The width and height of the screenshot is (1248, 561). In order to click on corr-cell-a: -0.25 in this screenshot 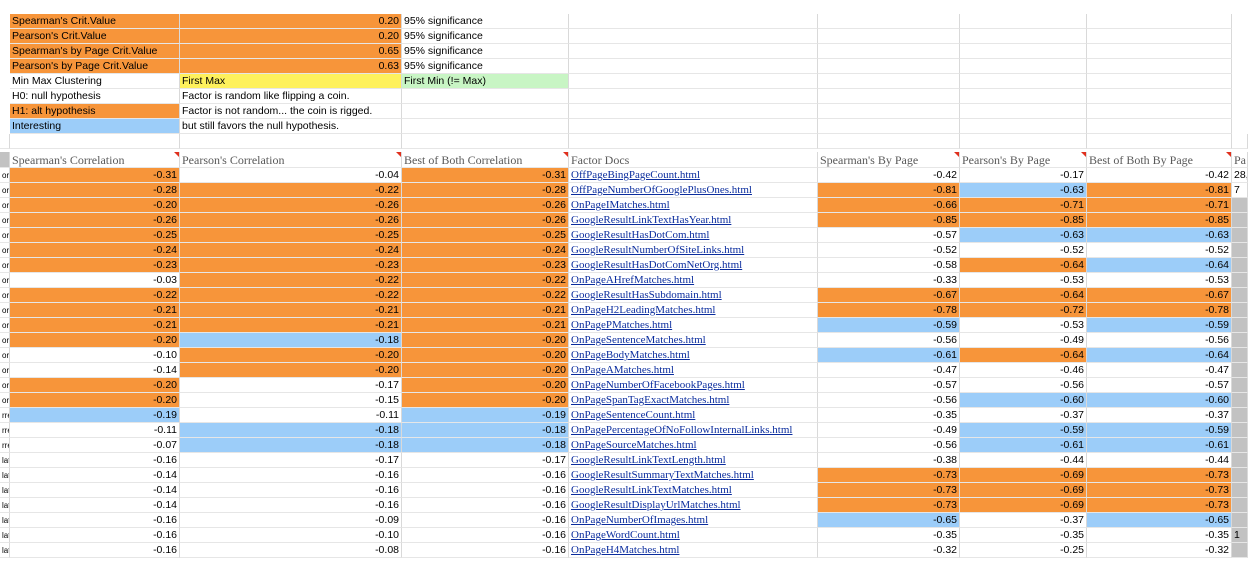, I will do `click(95, 235)`.